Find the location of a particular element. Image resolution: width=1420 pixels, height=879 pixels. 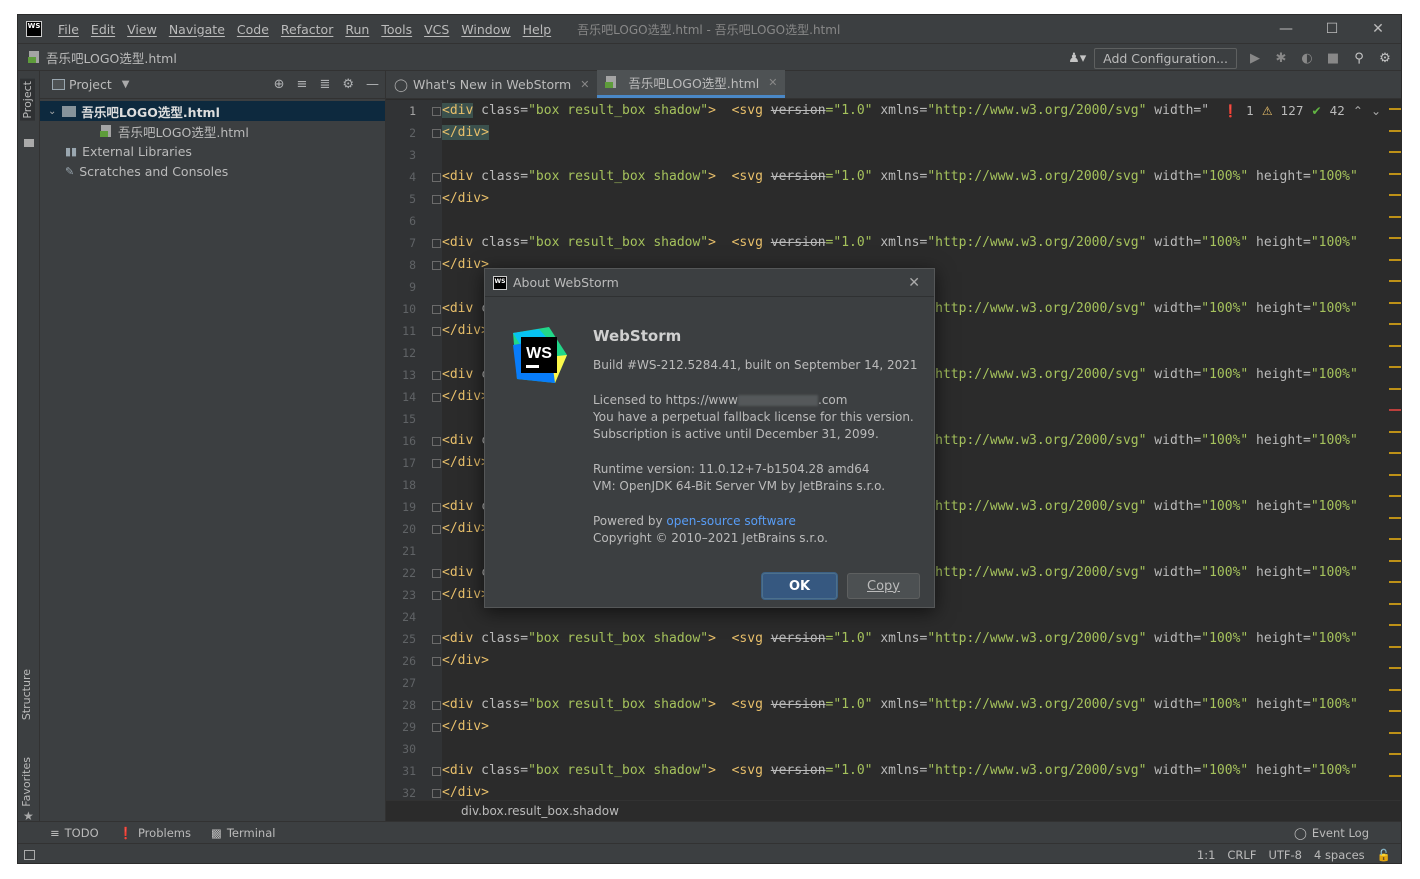

nav-file-crumb: 吾乐吧LOGO选型.html is located at coordinates (102, 57).